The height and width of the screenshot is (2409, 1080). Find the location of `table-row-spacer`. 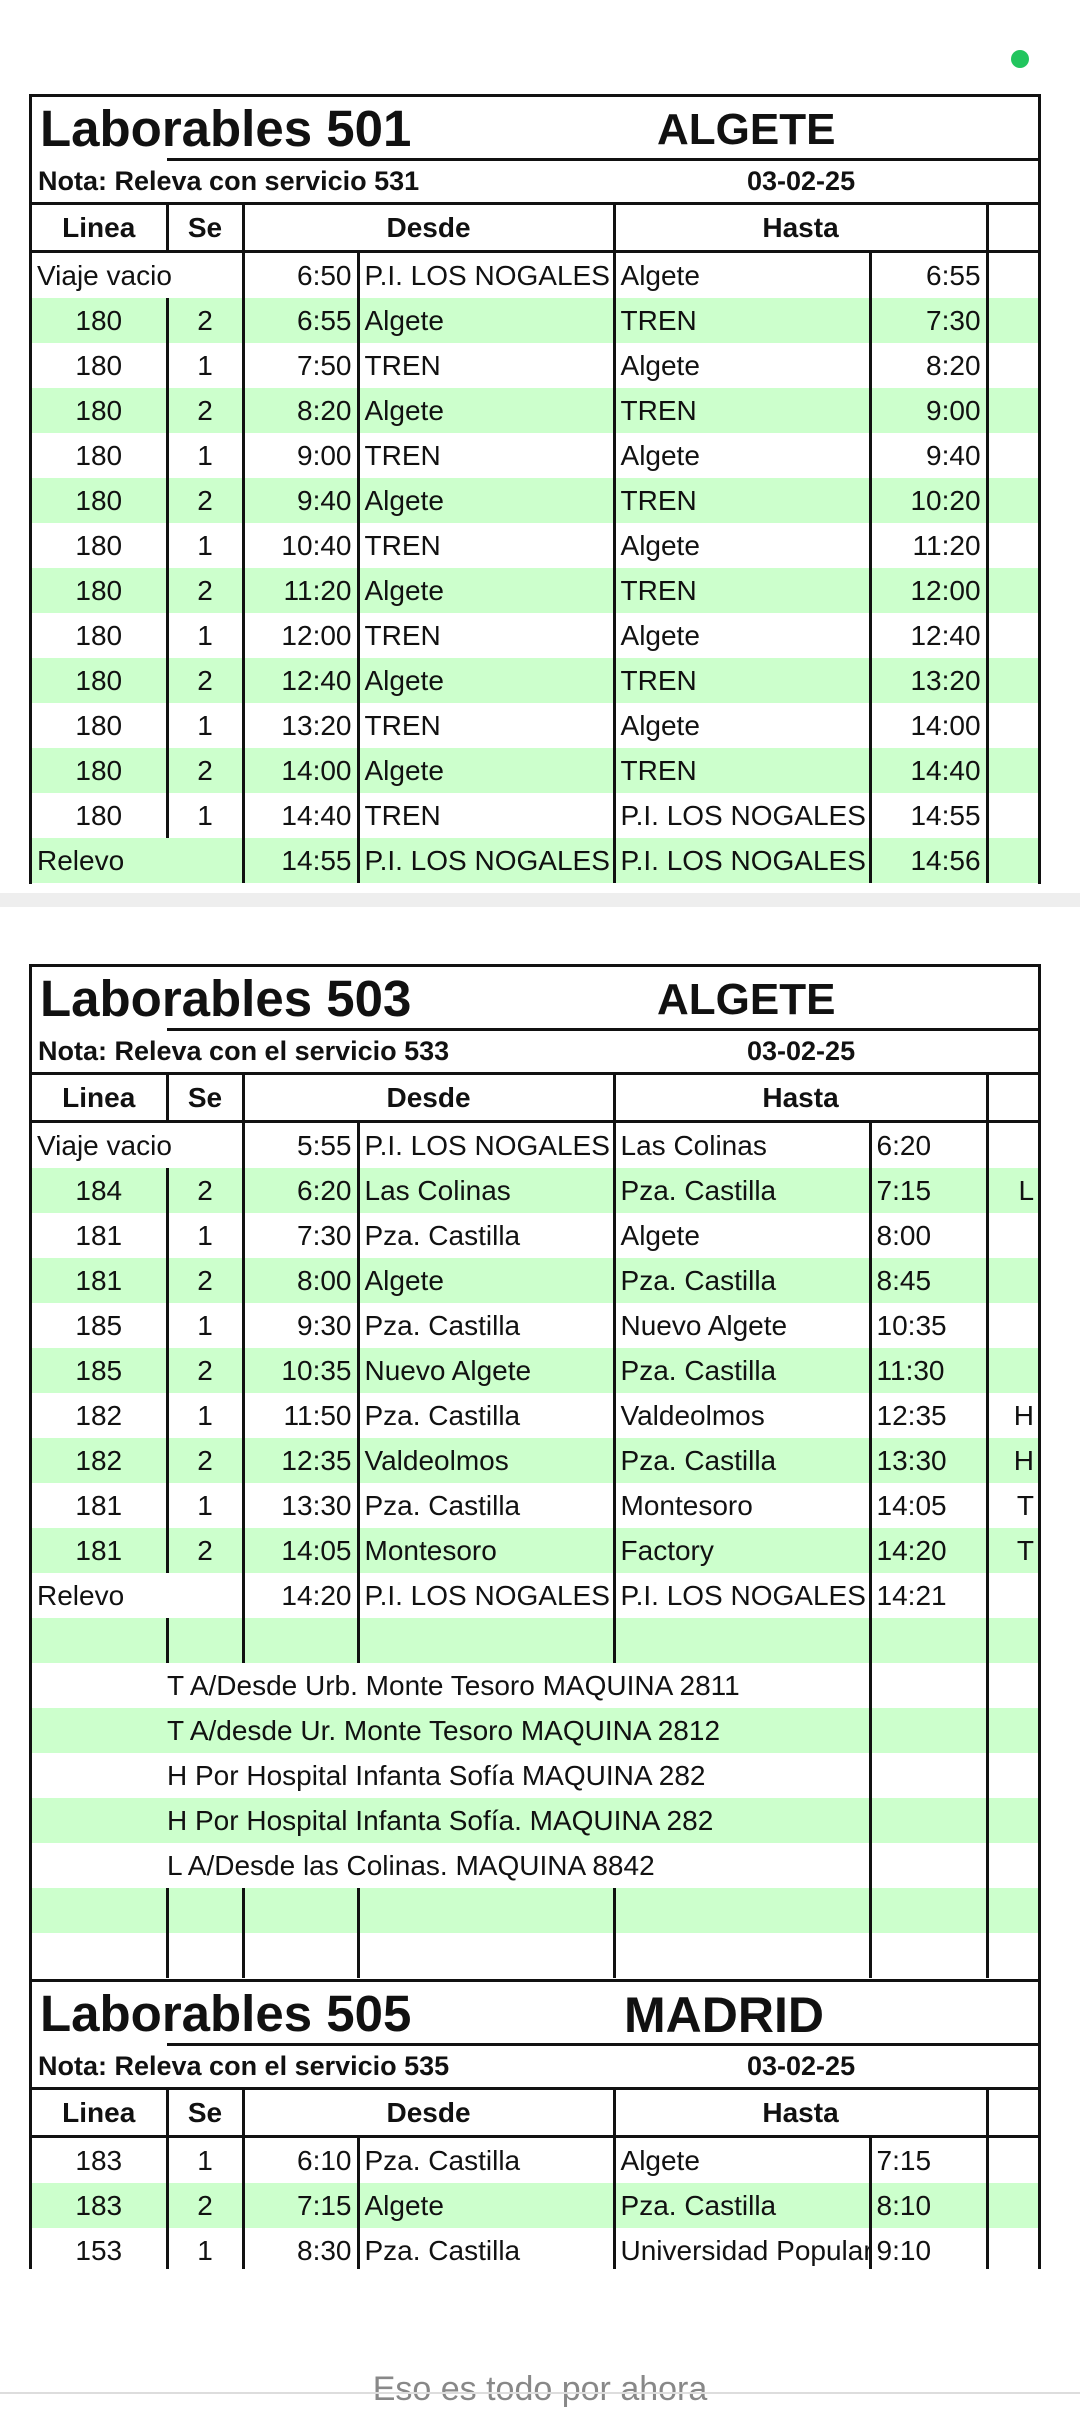

table-row-spacer is located at coordinates (535, 1910).